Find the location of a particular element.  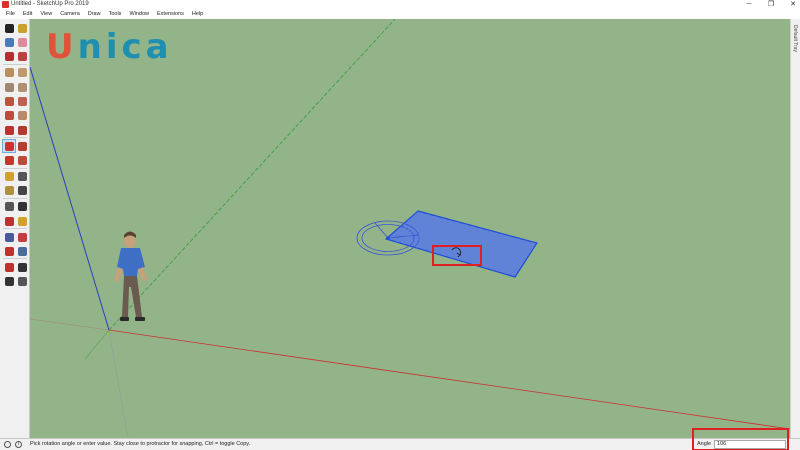

menu-camera: Camera is located at coordinates (70, 14).